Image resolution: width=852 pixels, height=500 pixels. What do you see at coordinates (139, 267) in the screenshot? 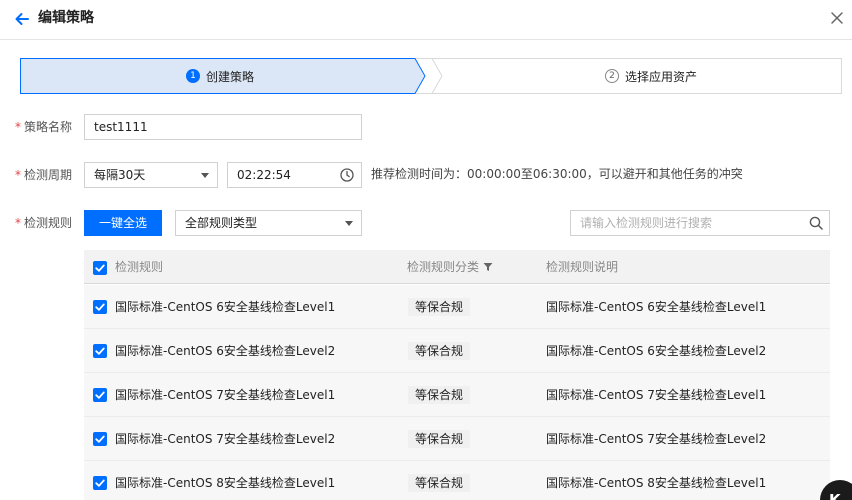
I see `column-header-rule: 检测规则` at bounding box center [139, 267].